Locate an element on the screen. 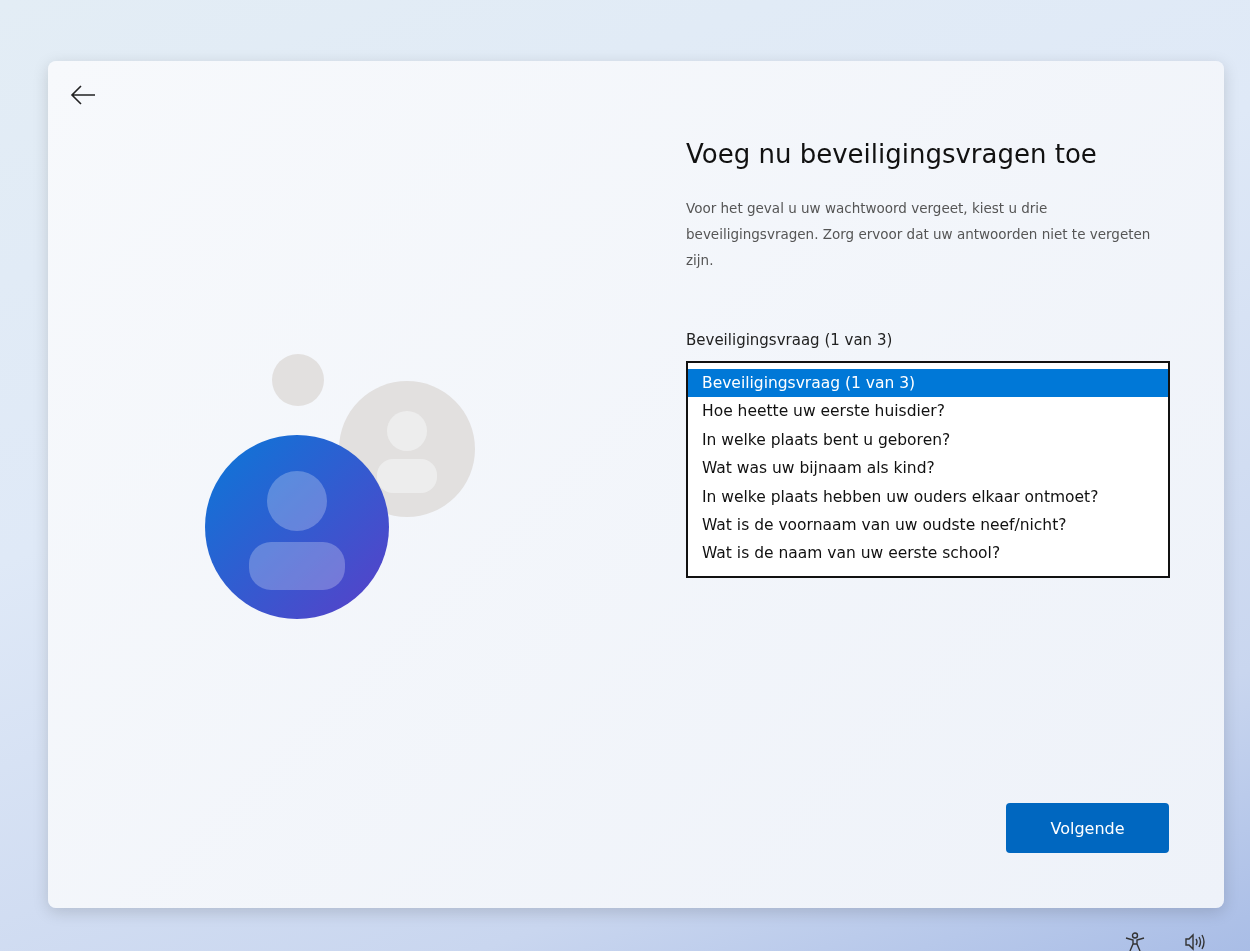 This screenshot has width=1250, height=951. listbox-option: Wat was uw bijnaam als kind? is located at coordinates (928, 468).